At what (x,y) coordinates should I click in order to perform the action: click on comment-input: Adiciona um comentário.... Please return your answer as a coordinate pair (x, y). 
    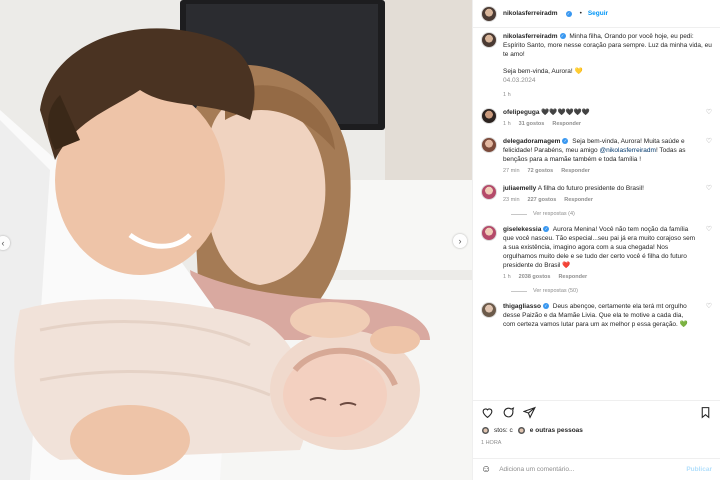
    Looking at the image, I should click on (588, 469).